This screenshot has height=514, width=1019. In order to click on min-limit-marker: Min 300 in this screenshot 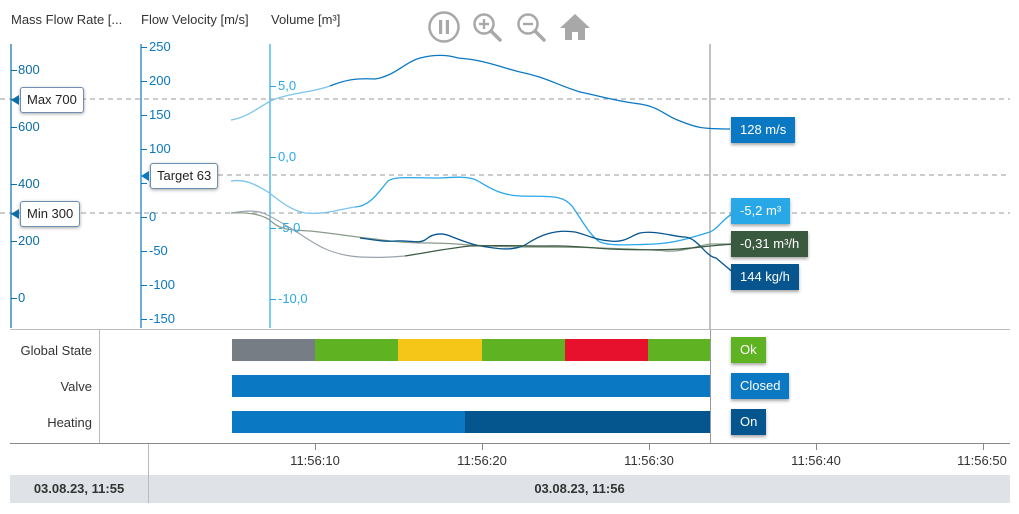, I will do `click(46, 214)`.